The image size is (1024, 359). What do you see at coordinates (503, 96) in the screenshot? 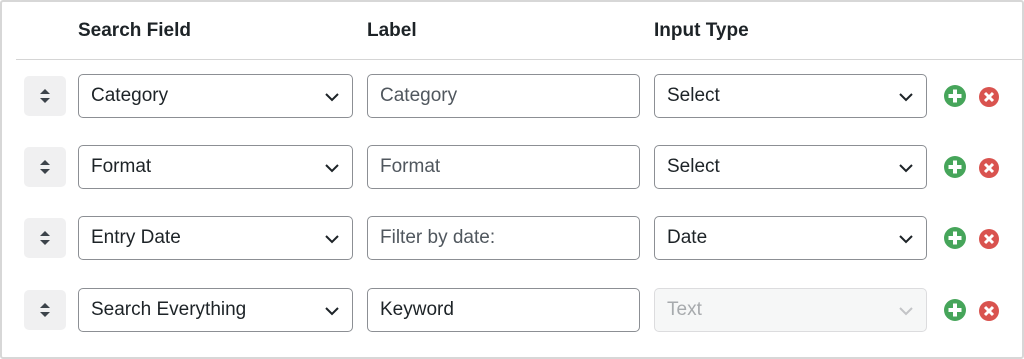
I see `label-input: Category` at bounding box center [503, 96].